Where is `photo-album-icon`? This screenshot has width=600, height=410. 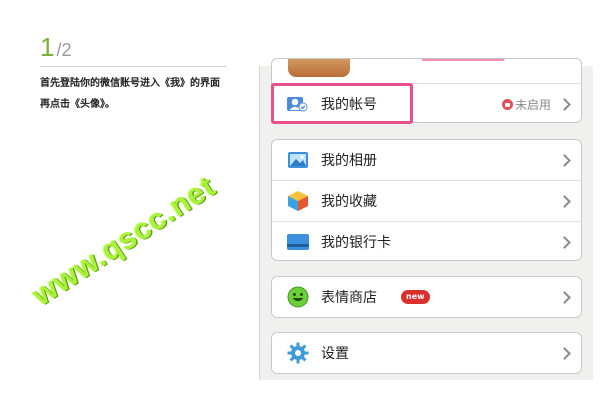
photo-album-icon is located at coordinates (298, 160).